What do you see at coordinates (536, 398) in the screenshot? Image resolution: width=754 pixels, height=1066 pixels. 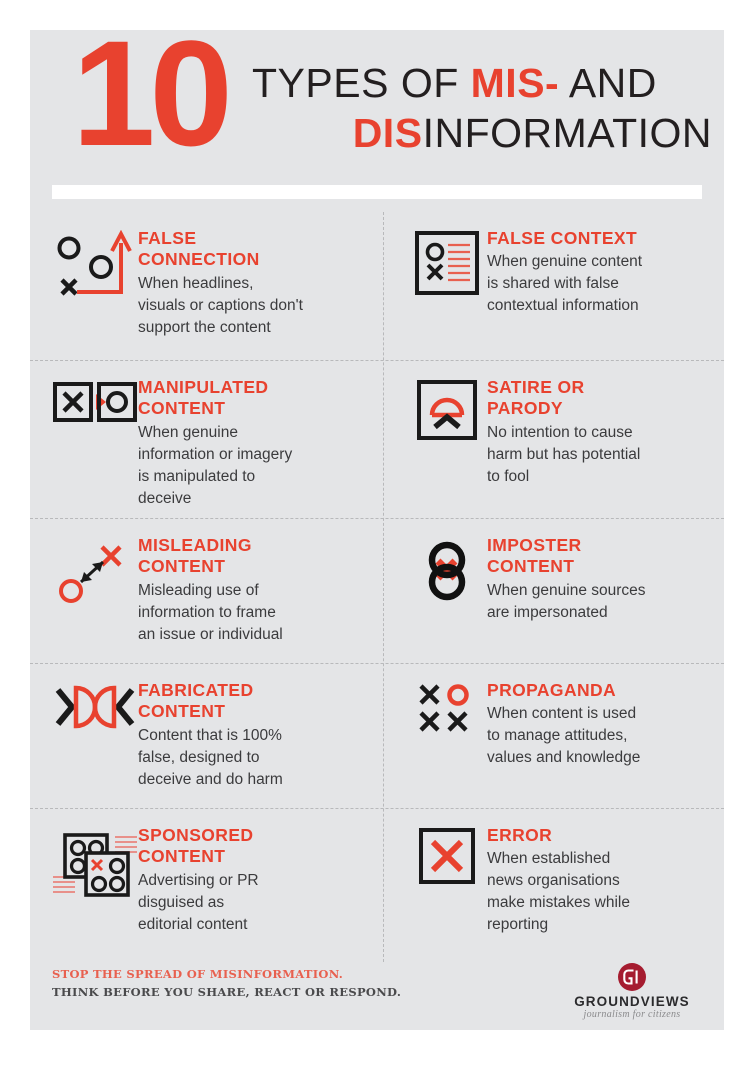 I see `item-title: SATIRE OR PARODY` at bounding box center [536, 398].